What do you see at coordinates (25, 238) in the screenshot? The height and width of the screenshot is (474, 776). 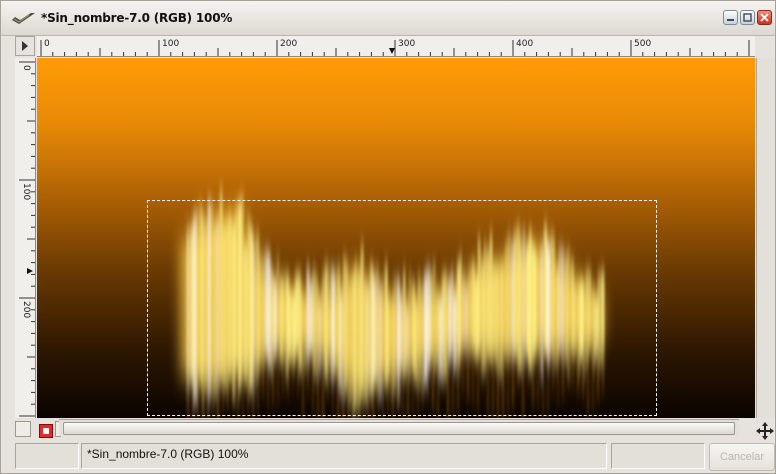 I see `vertical-ruler: 0 100 200` at bounding box center [25, 238].